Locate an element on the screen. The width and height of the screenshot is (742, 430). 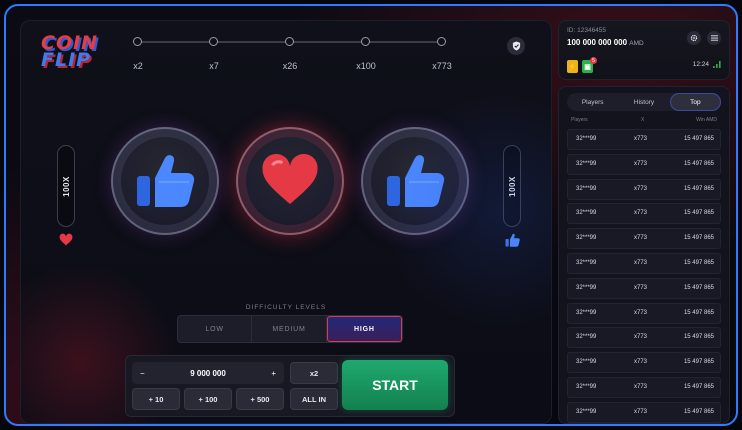
difficulty-medium: MEDIUM is located at coordinates (289, 329).